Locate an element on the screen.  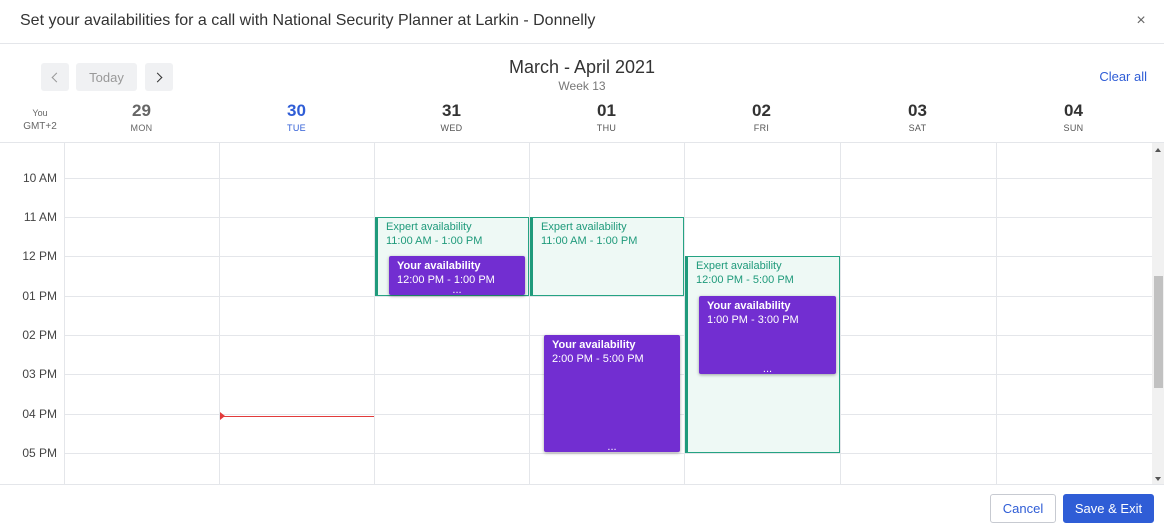
day-number: 01 is located at coordinates (606, 110).